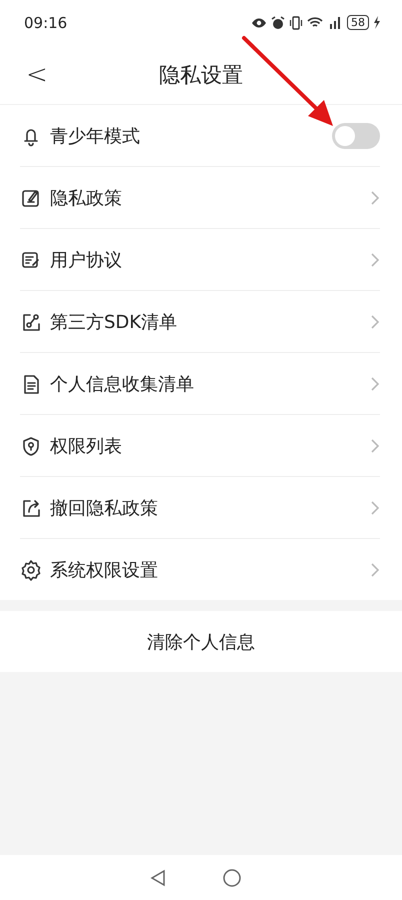 The width and height of the screenshot is (402, 900). I want to click on back-button: <, so click(37, 75).